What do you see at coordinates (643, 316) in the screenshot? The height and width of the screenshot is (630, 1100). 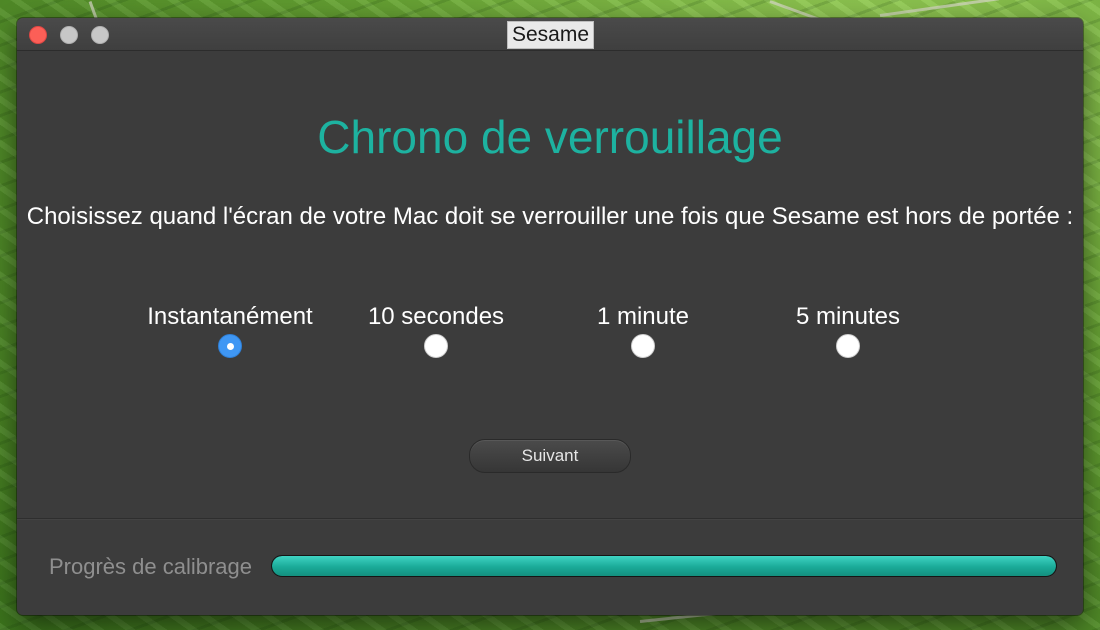 I see `option-label: 1 minute` at bounding box center [643, 316].